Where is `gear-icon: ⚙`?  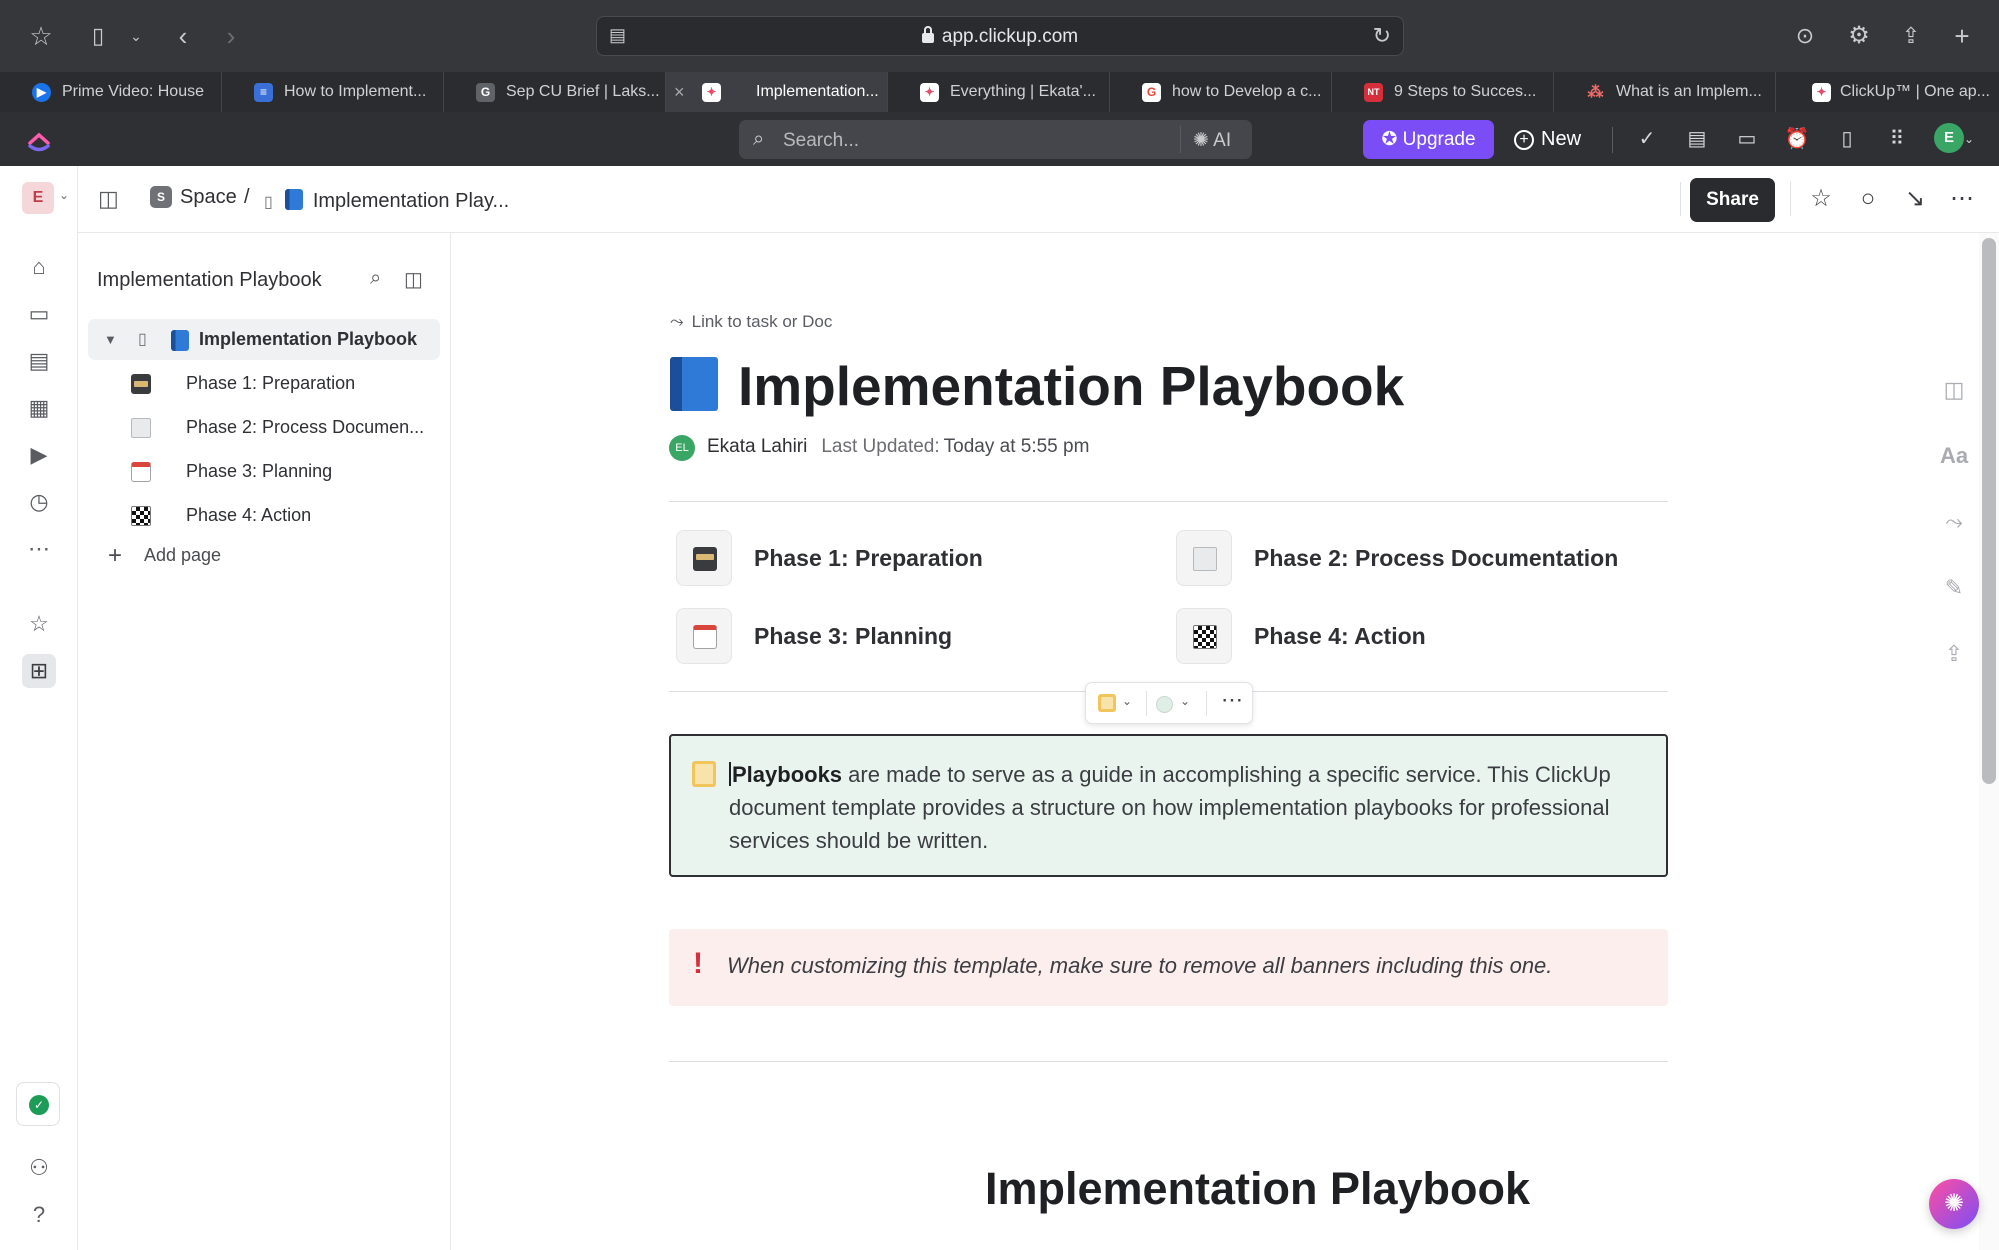 gear-icon: ⚙ is located at coordinates (1859, 36).